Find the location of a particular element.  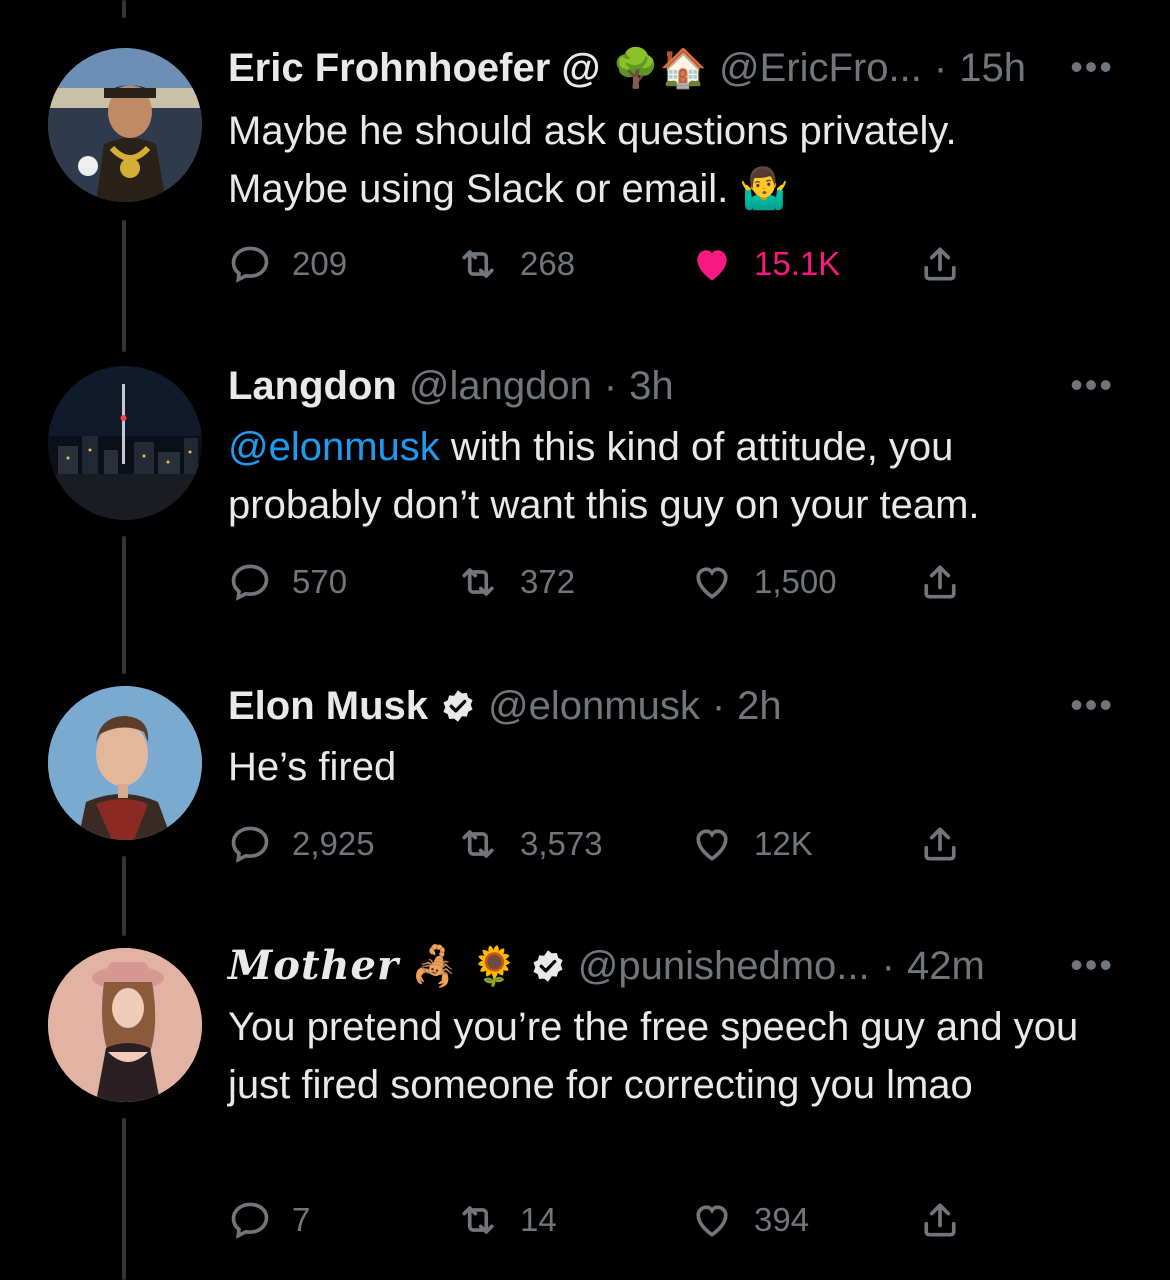

reply-count: 7 is located at coordinates (301, 1219).